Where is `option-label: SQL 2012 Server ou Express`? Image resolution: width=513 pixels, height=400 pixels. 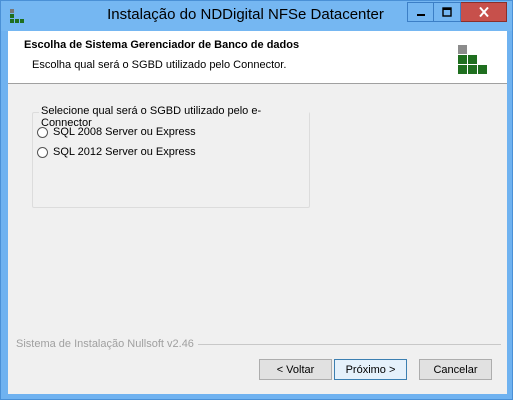 option-label: SQL 2012 Server ou Express is located at coordinates (124, 152).